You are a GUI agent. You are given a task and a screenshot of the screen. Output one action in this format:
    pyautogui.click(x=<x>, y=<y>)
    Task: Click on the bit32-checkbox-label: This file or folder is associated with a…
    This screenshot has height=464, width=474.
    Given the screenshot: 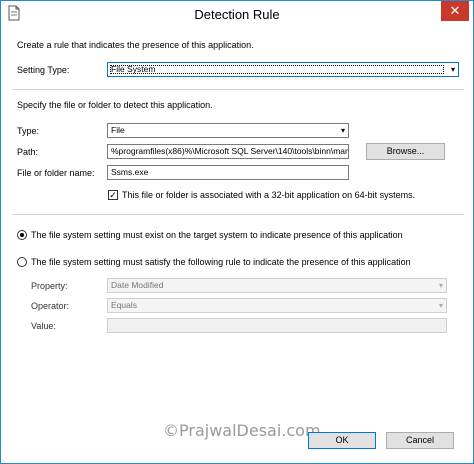 What is the action you would take?
    pyautogui.click(x=269, y=195)
    